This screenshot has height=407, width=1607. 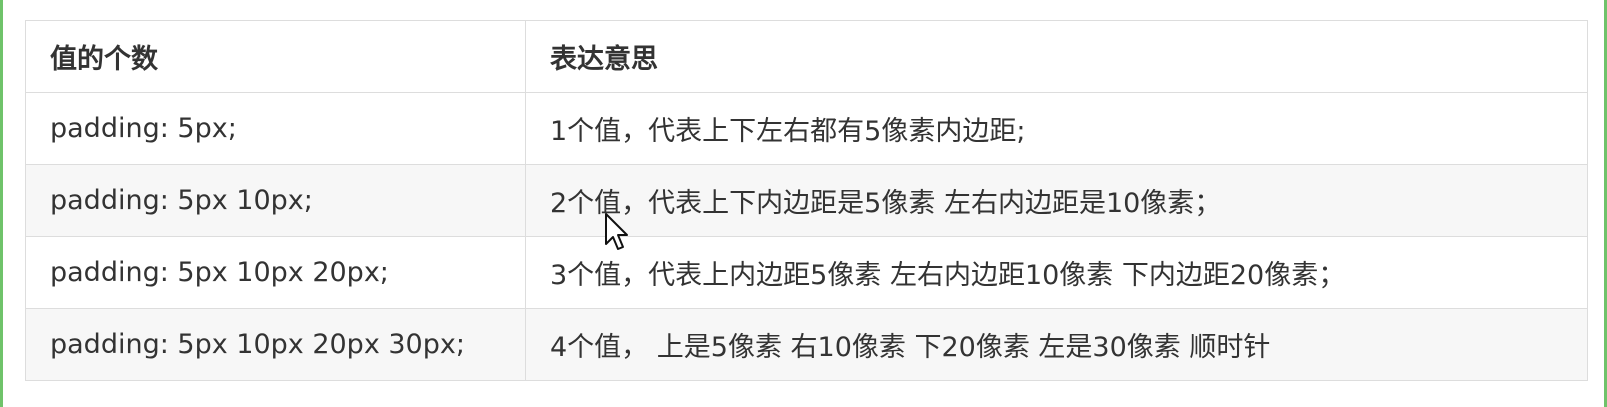 I want to click on cell-css-value: padding: 5px;, so click(x=275, y=128).